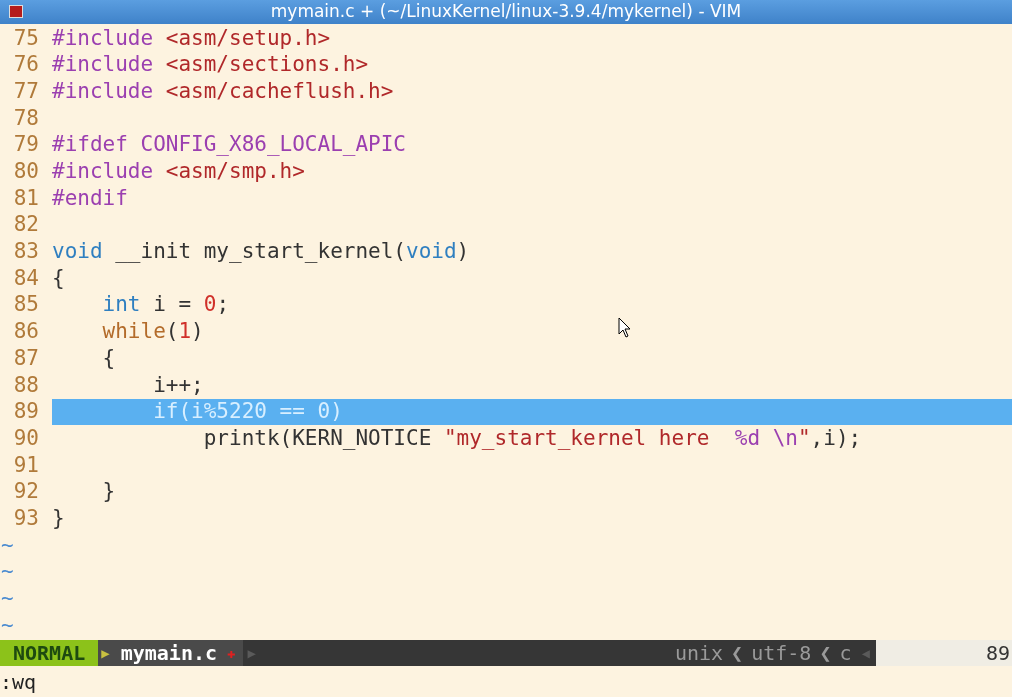 The height and width of the screenshot is (697, 1012). Describe the element at coordinates (178, 385) in the screenshot. I see `code-text: i++;` at that location.